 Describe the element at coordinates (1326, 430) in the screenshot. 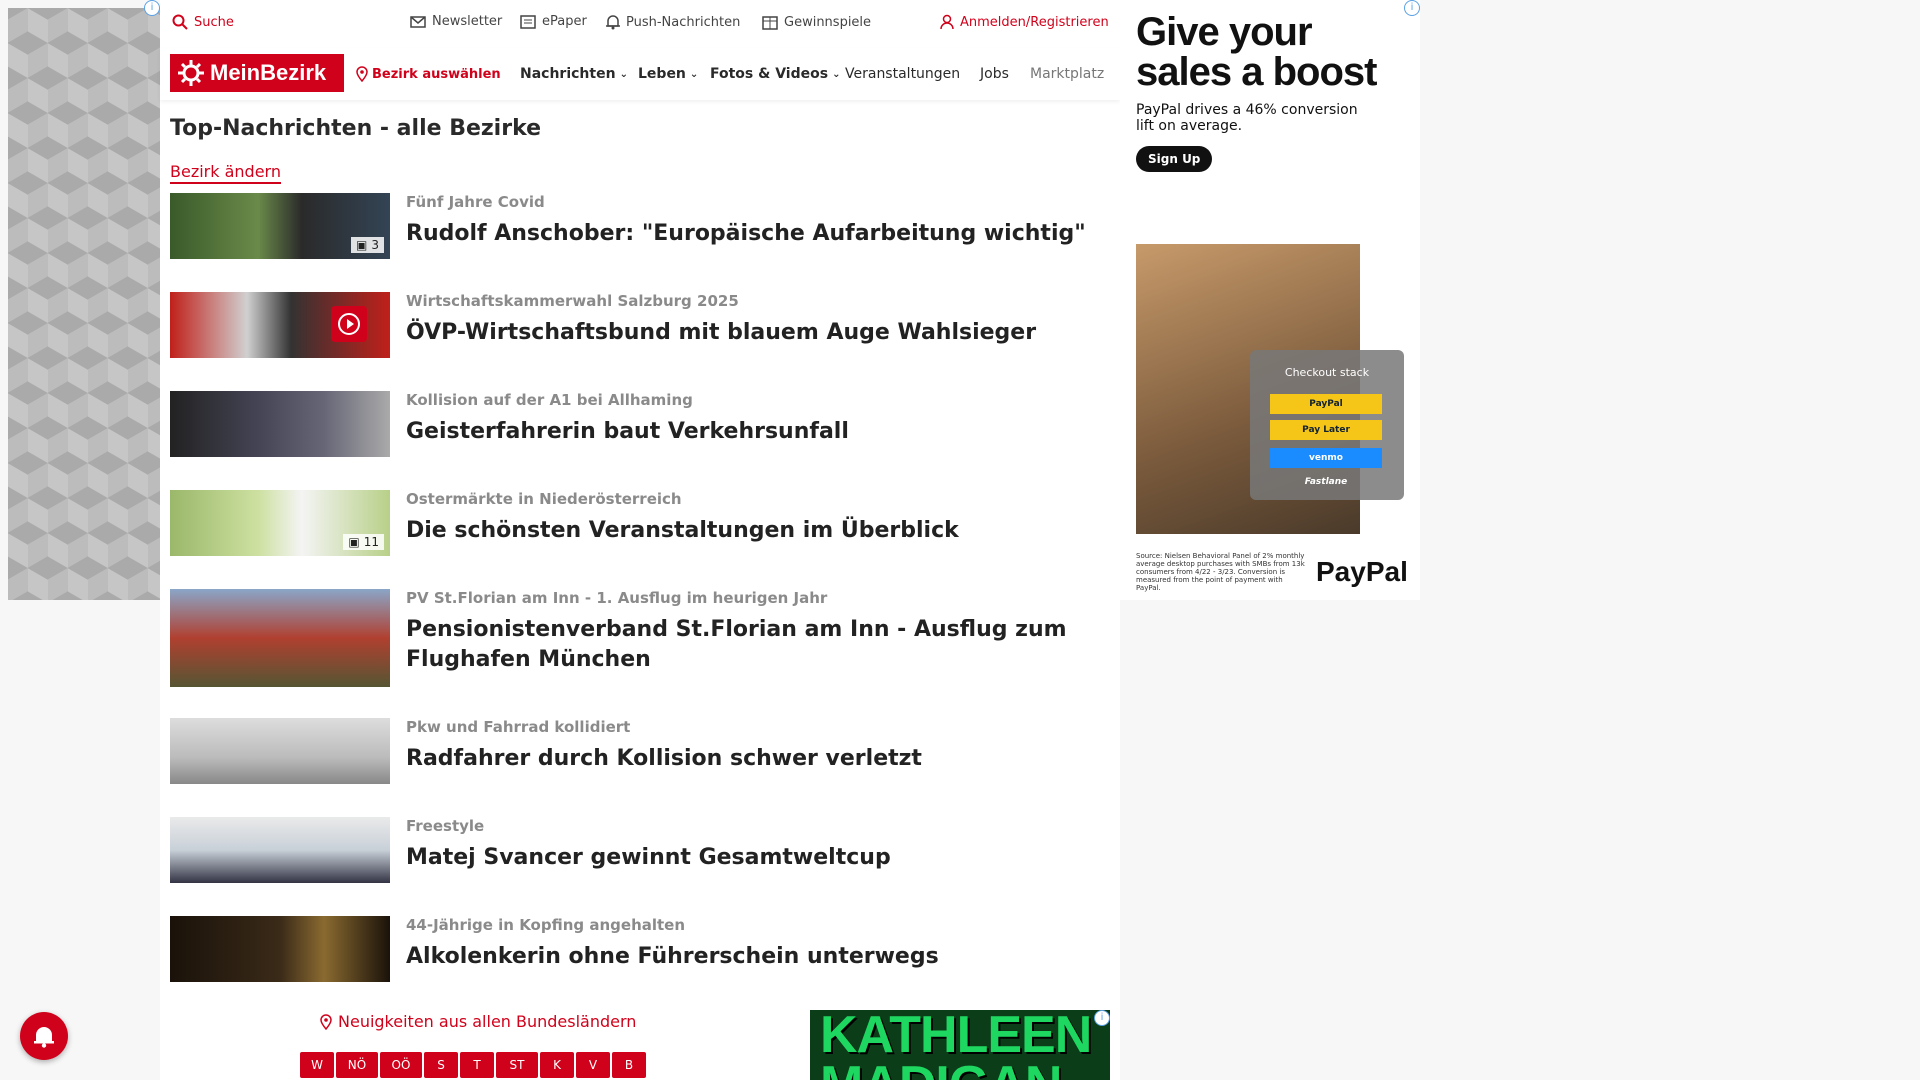

I see `checkout-option-paylater: Pay Later` at that location.